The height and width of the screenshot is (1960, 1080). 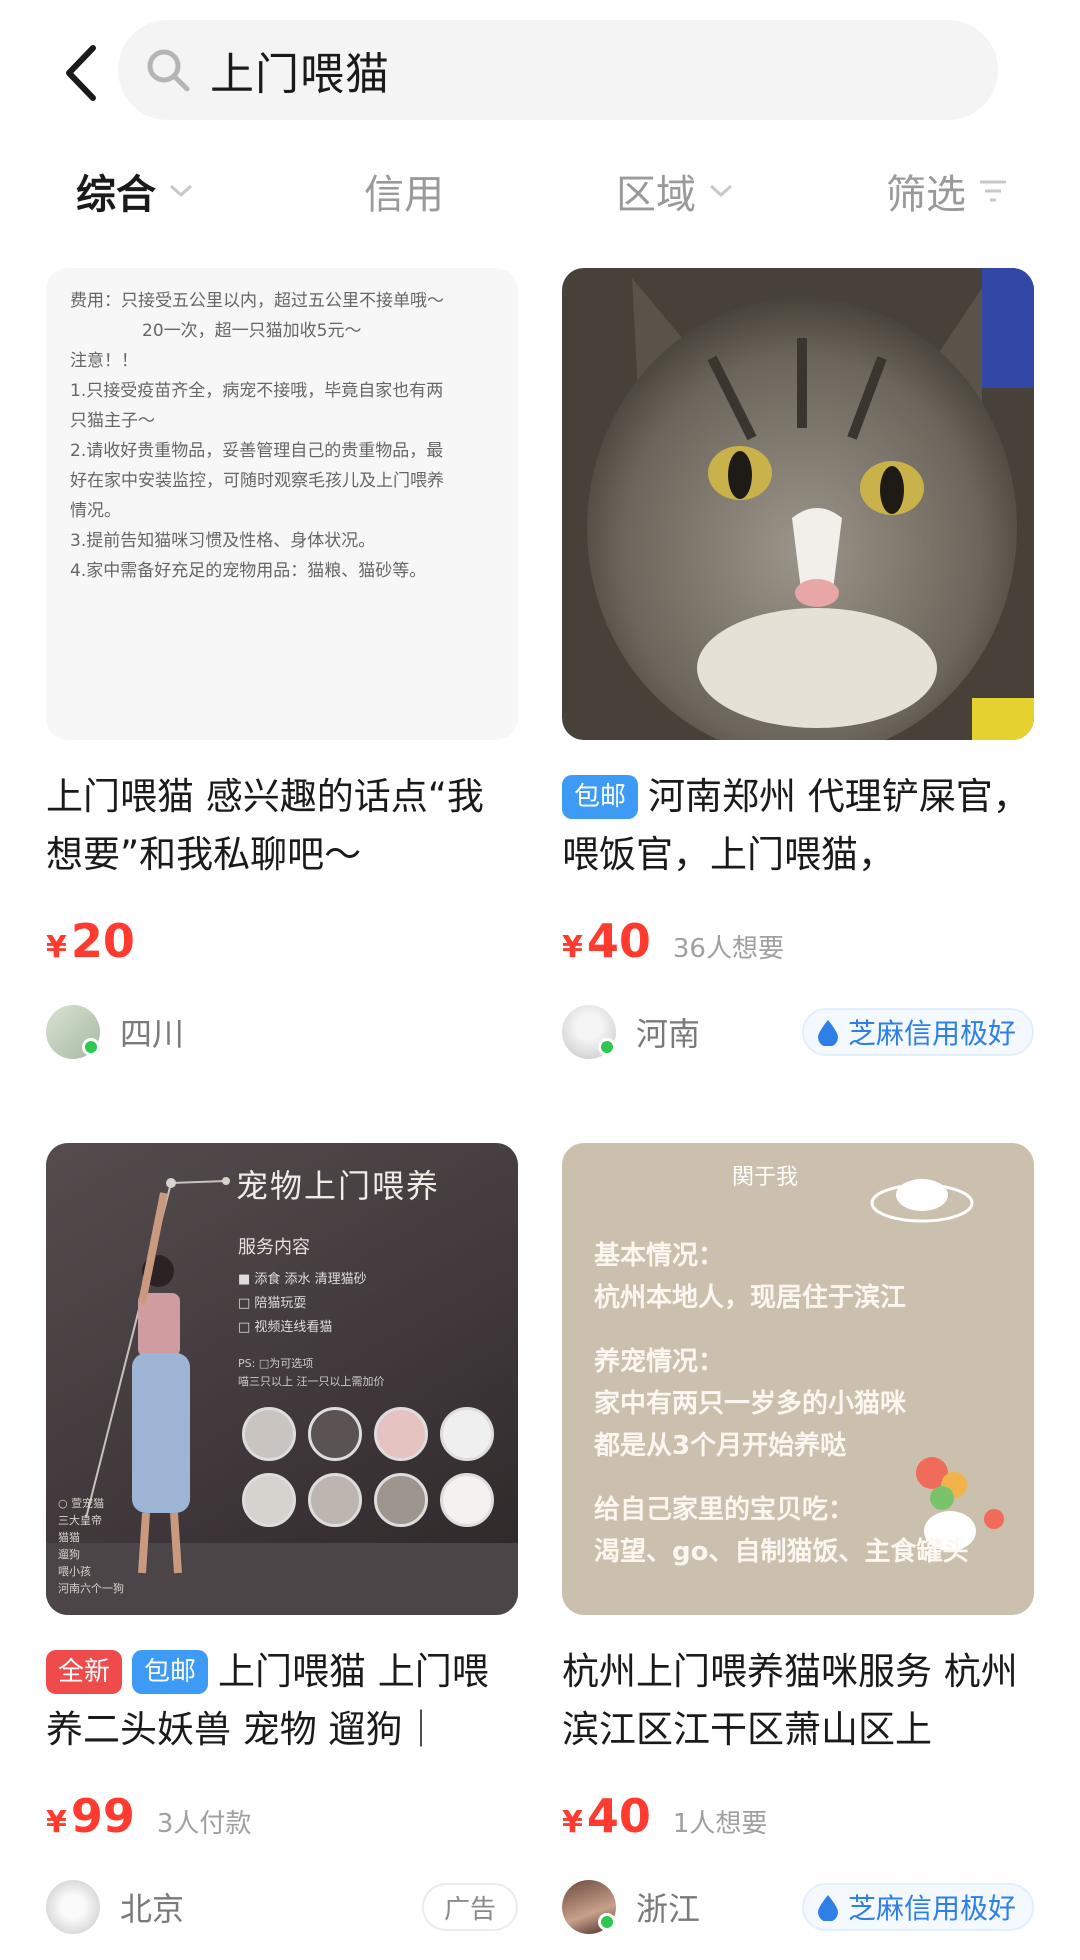 What do you see at coordinates (104, 361) in the screenshot?
I see `note-line: 注意！！` at bounding box center [104, 361].